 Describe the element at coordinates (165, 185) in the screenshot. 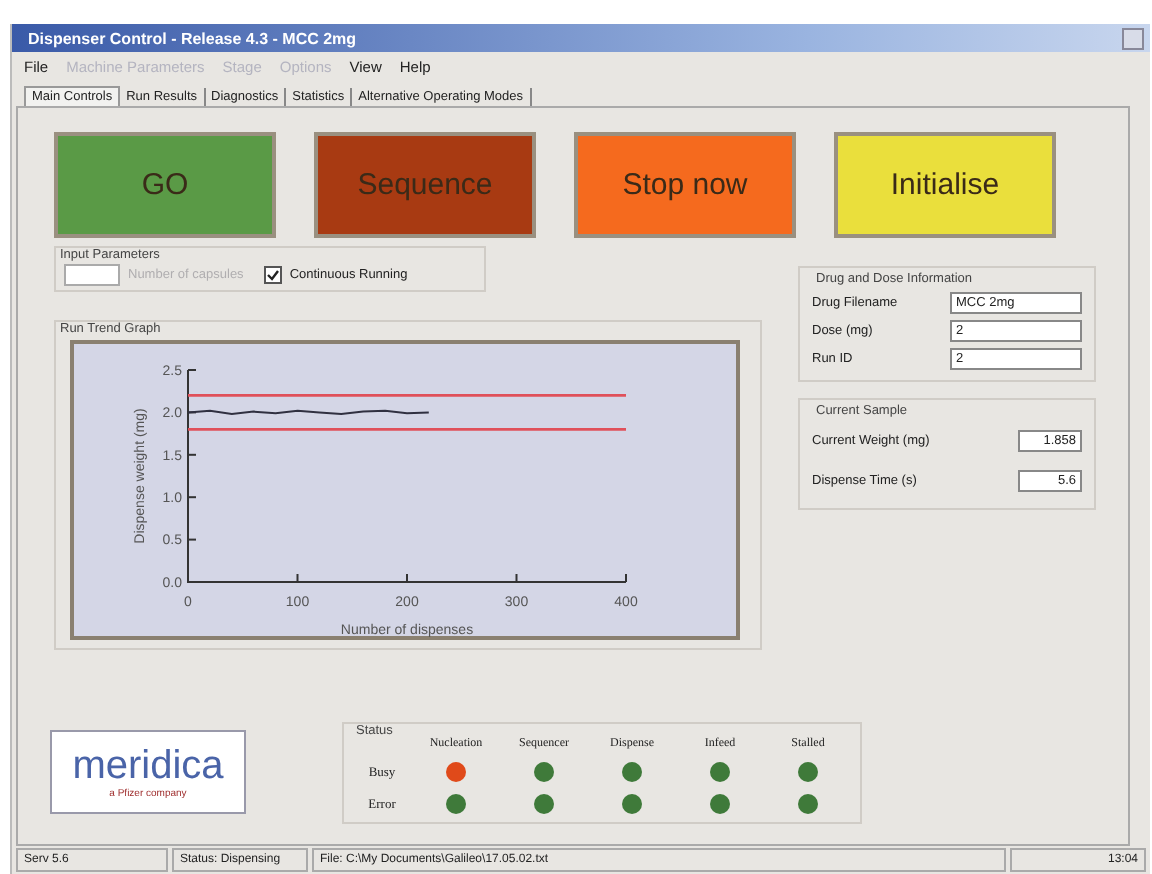

I see `action-button: GO` at that location.